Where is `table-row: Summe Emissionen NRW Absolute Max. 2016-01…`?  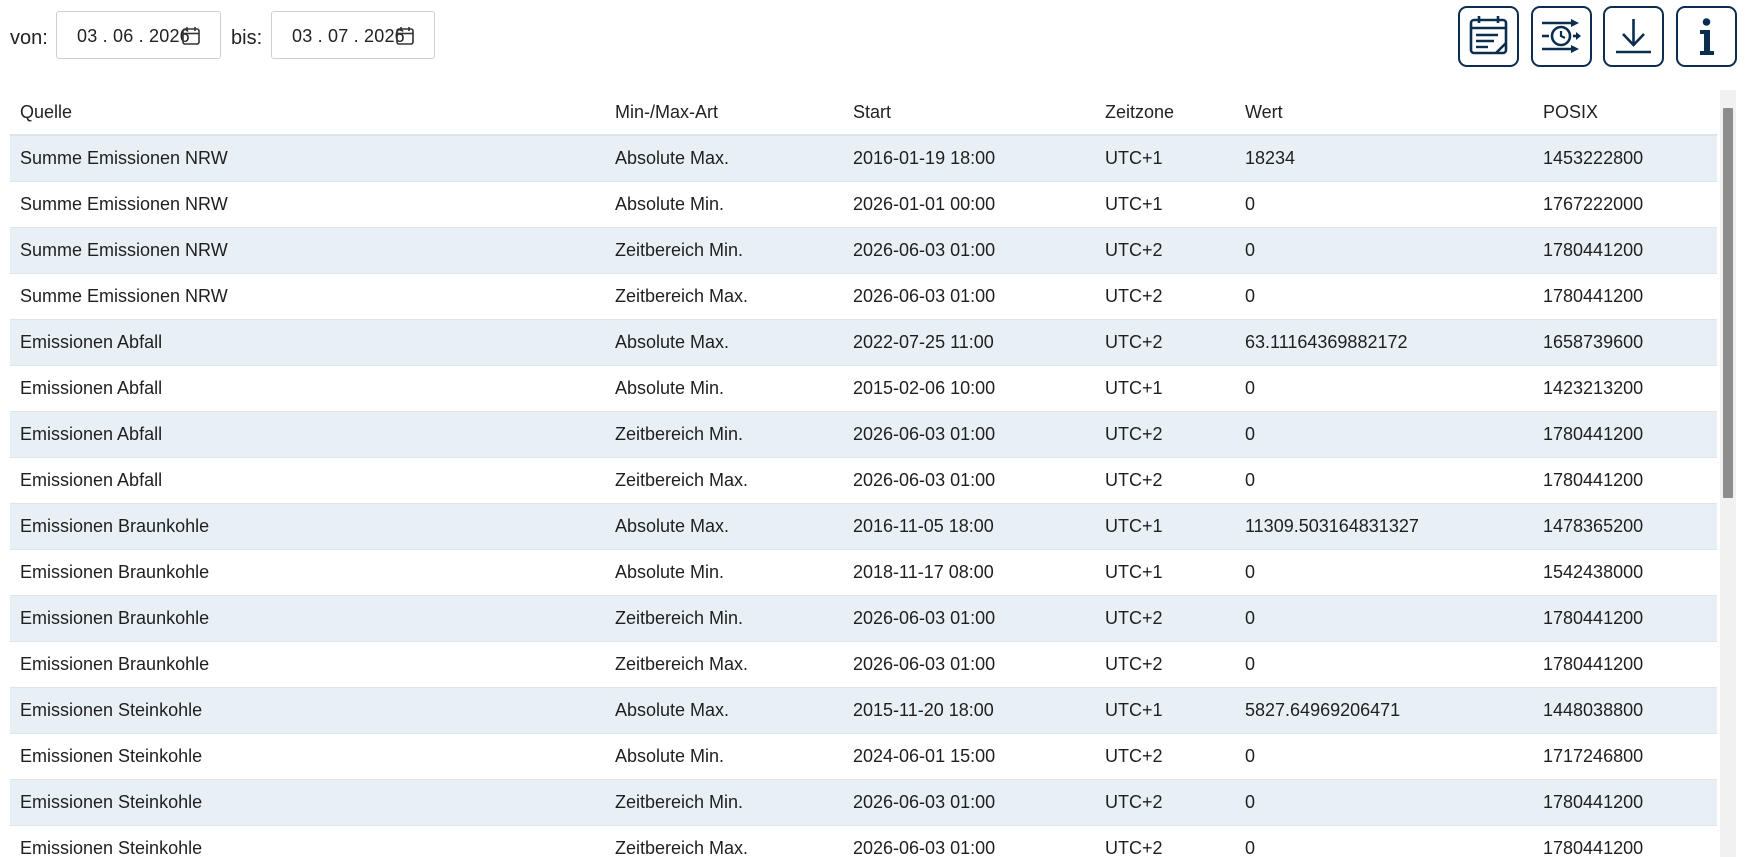
table-row: Summe Emissionen NRW Absolute Max. 2016-01… is located at coordinates (863, 158).